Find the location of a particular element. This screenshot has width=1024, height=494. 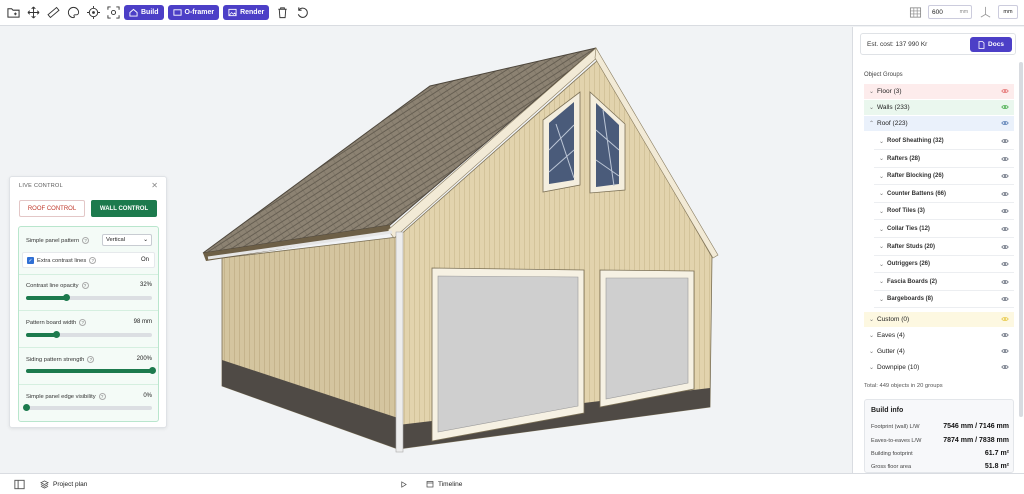

timeline-button: Timeline is located at coordinates (444, 484).